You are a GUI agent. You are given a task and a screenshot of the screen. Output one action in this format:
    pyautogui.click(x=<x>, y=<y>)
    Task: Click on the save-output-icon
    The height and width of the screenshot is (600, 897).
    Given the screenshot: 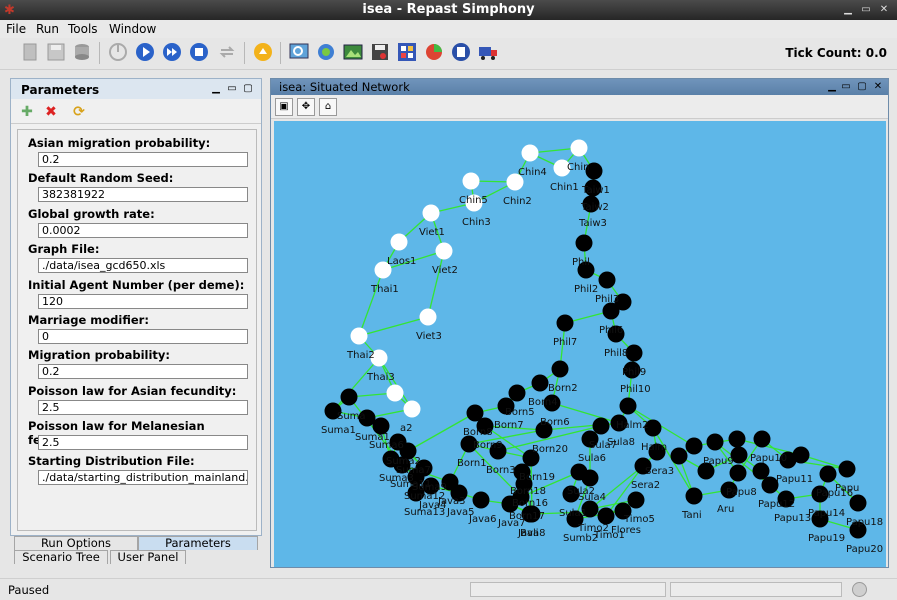 What is the action you would take?
    pyautogui.click(x=380, y=52)
    